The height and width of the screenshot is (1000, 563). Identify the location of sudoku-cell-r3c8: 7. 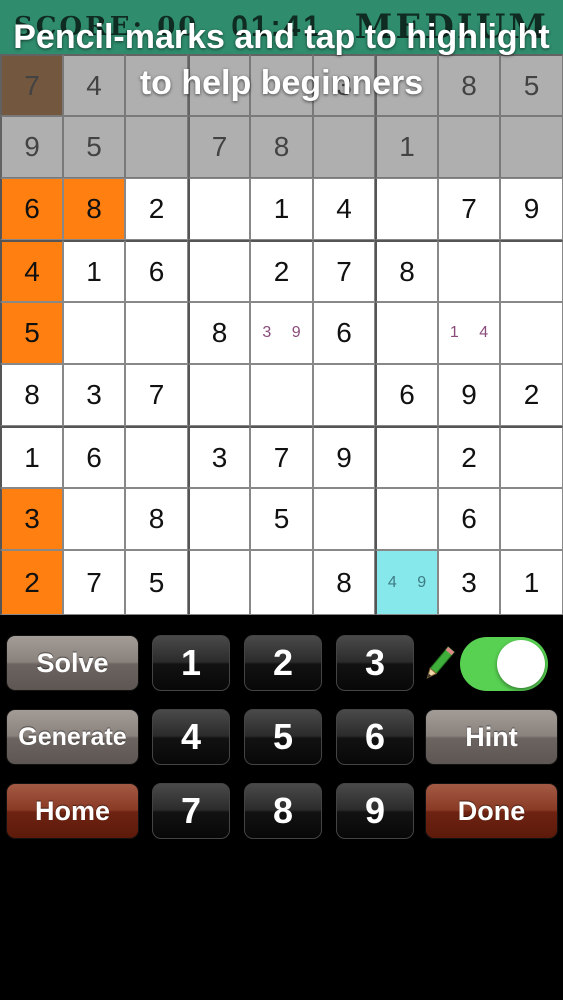
(469, 209).